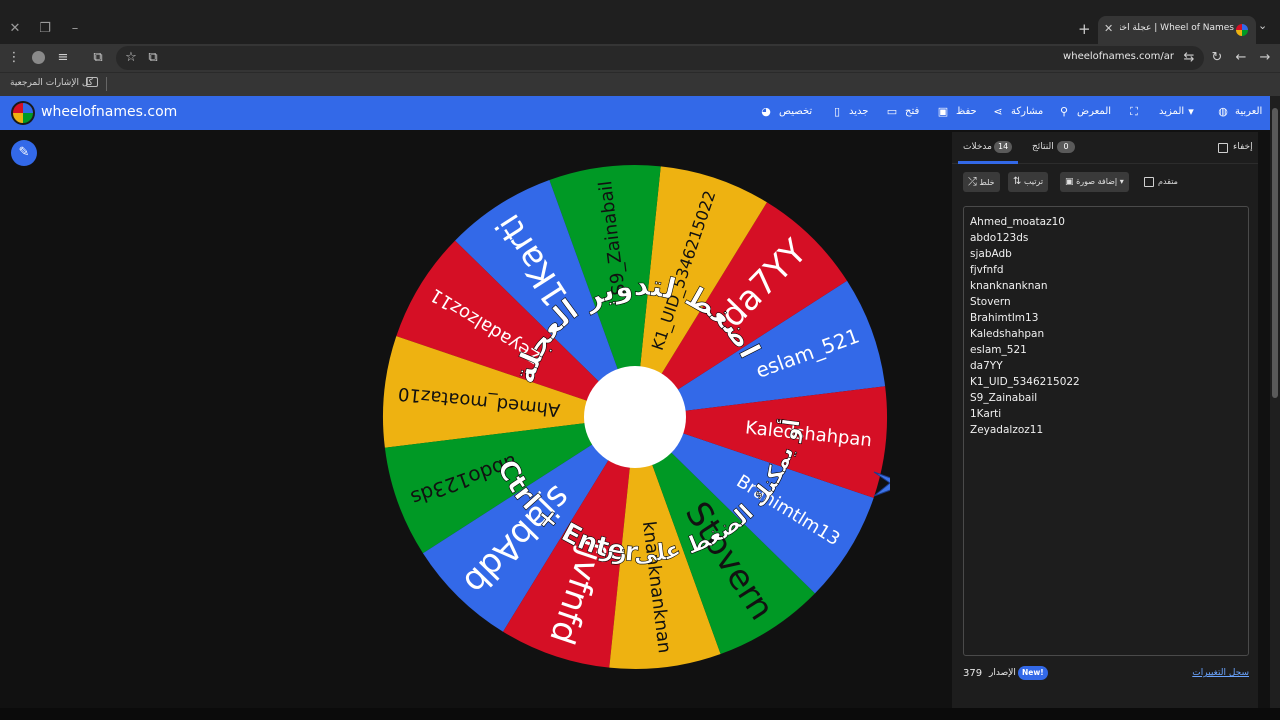 The width and height of the screenshot is (1280, 720). I want to click on open-folder-icon: ▭, so click(892, 112).